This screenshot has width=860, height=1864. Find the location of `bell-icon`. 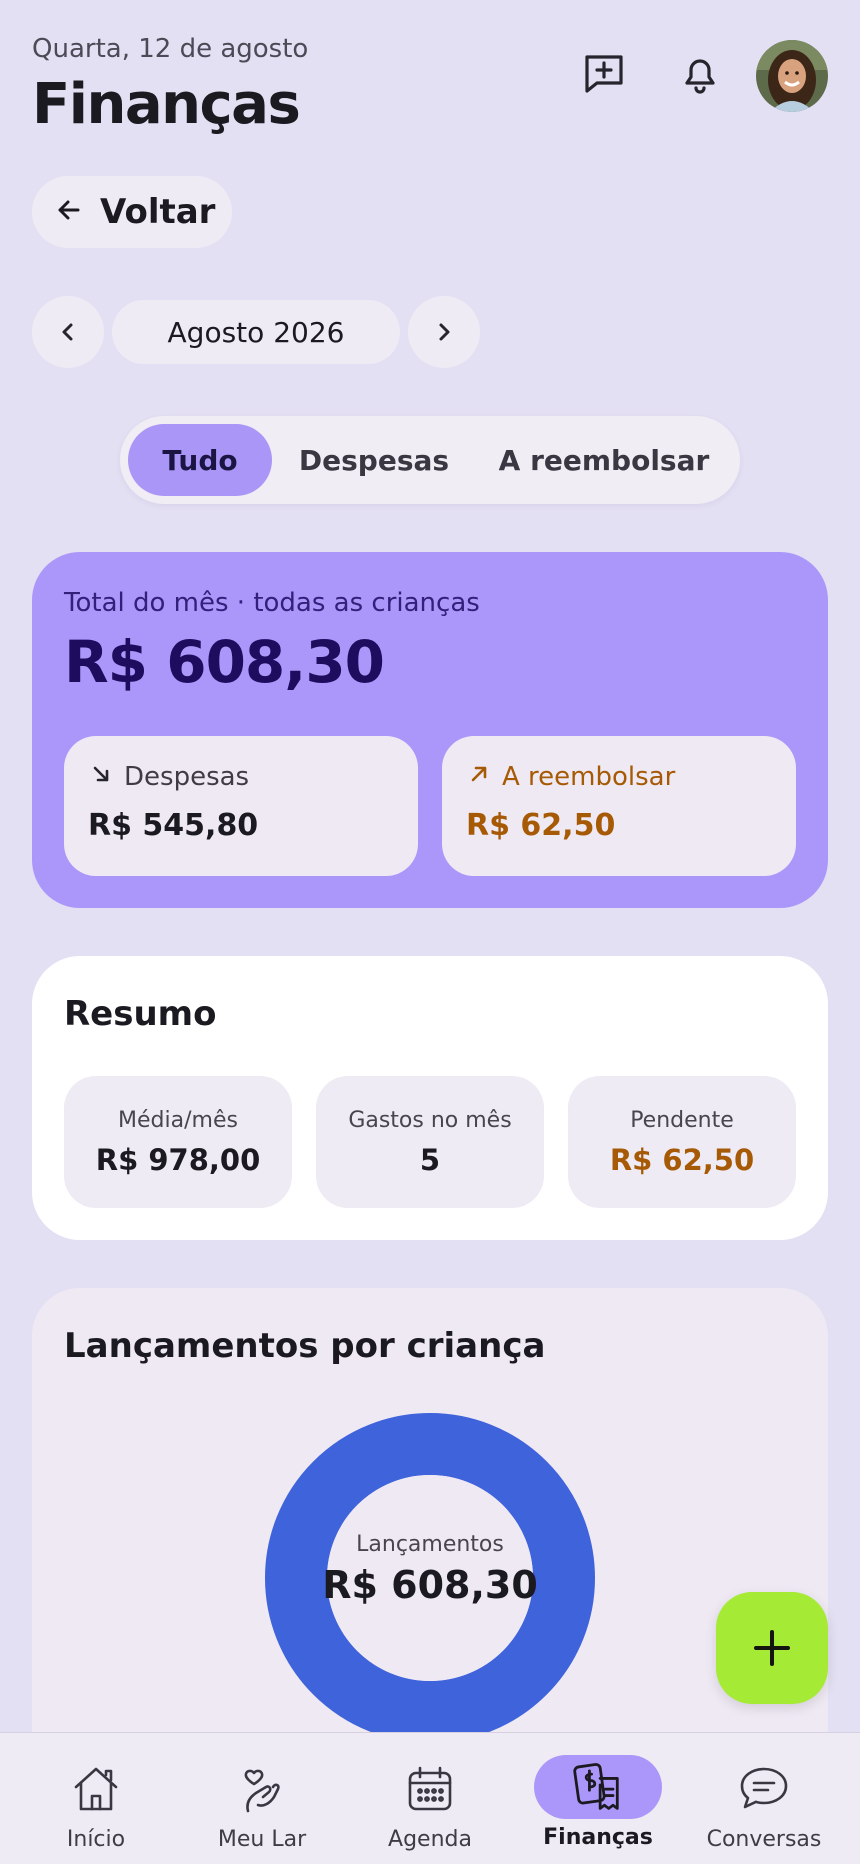

bell-icon is located at coordinates (700, 74).